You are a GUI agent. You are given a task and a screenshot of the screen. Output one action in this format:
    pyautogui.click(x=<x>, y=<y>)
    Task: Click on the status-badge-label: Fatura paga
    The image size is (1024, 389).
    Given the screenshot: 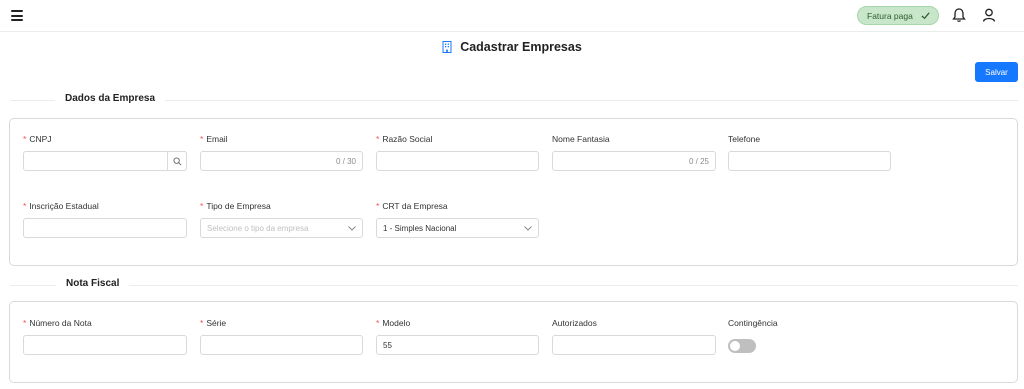 What is the action you would take?
    pyautogui.click(x=890, y=15)
    